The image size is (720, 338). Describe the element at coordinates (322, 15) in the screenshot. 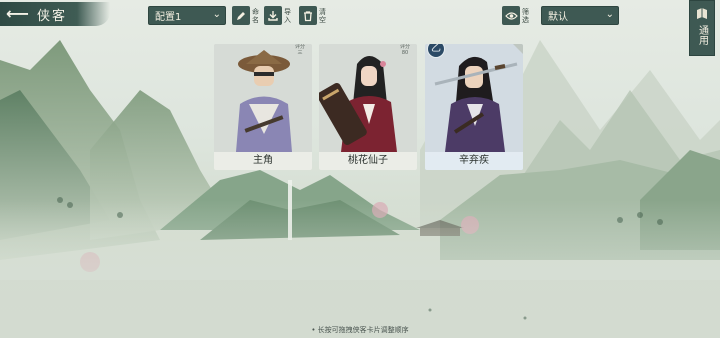

I see `clear-label: 清空` at that location.